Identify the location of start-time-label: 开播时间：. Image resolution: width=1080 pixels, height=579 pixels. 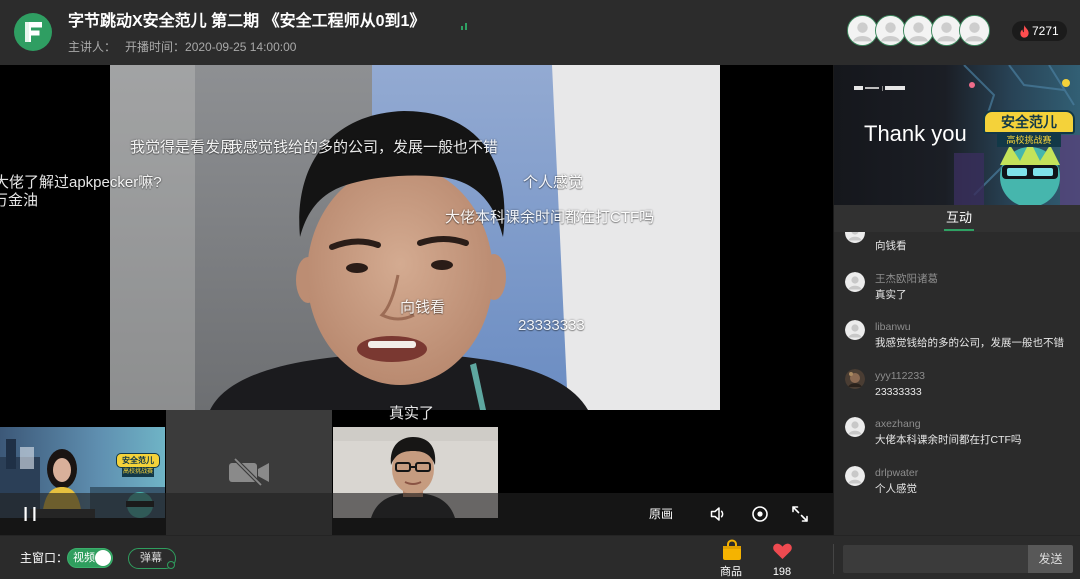
(155, 47).